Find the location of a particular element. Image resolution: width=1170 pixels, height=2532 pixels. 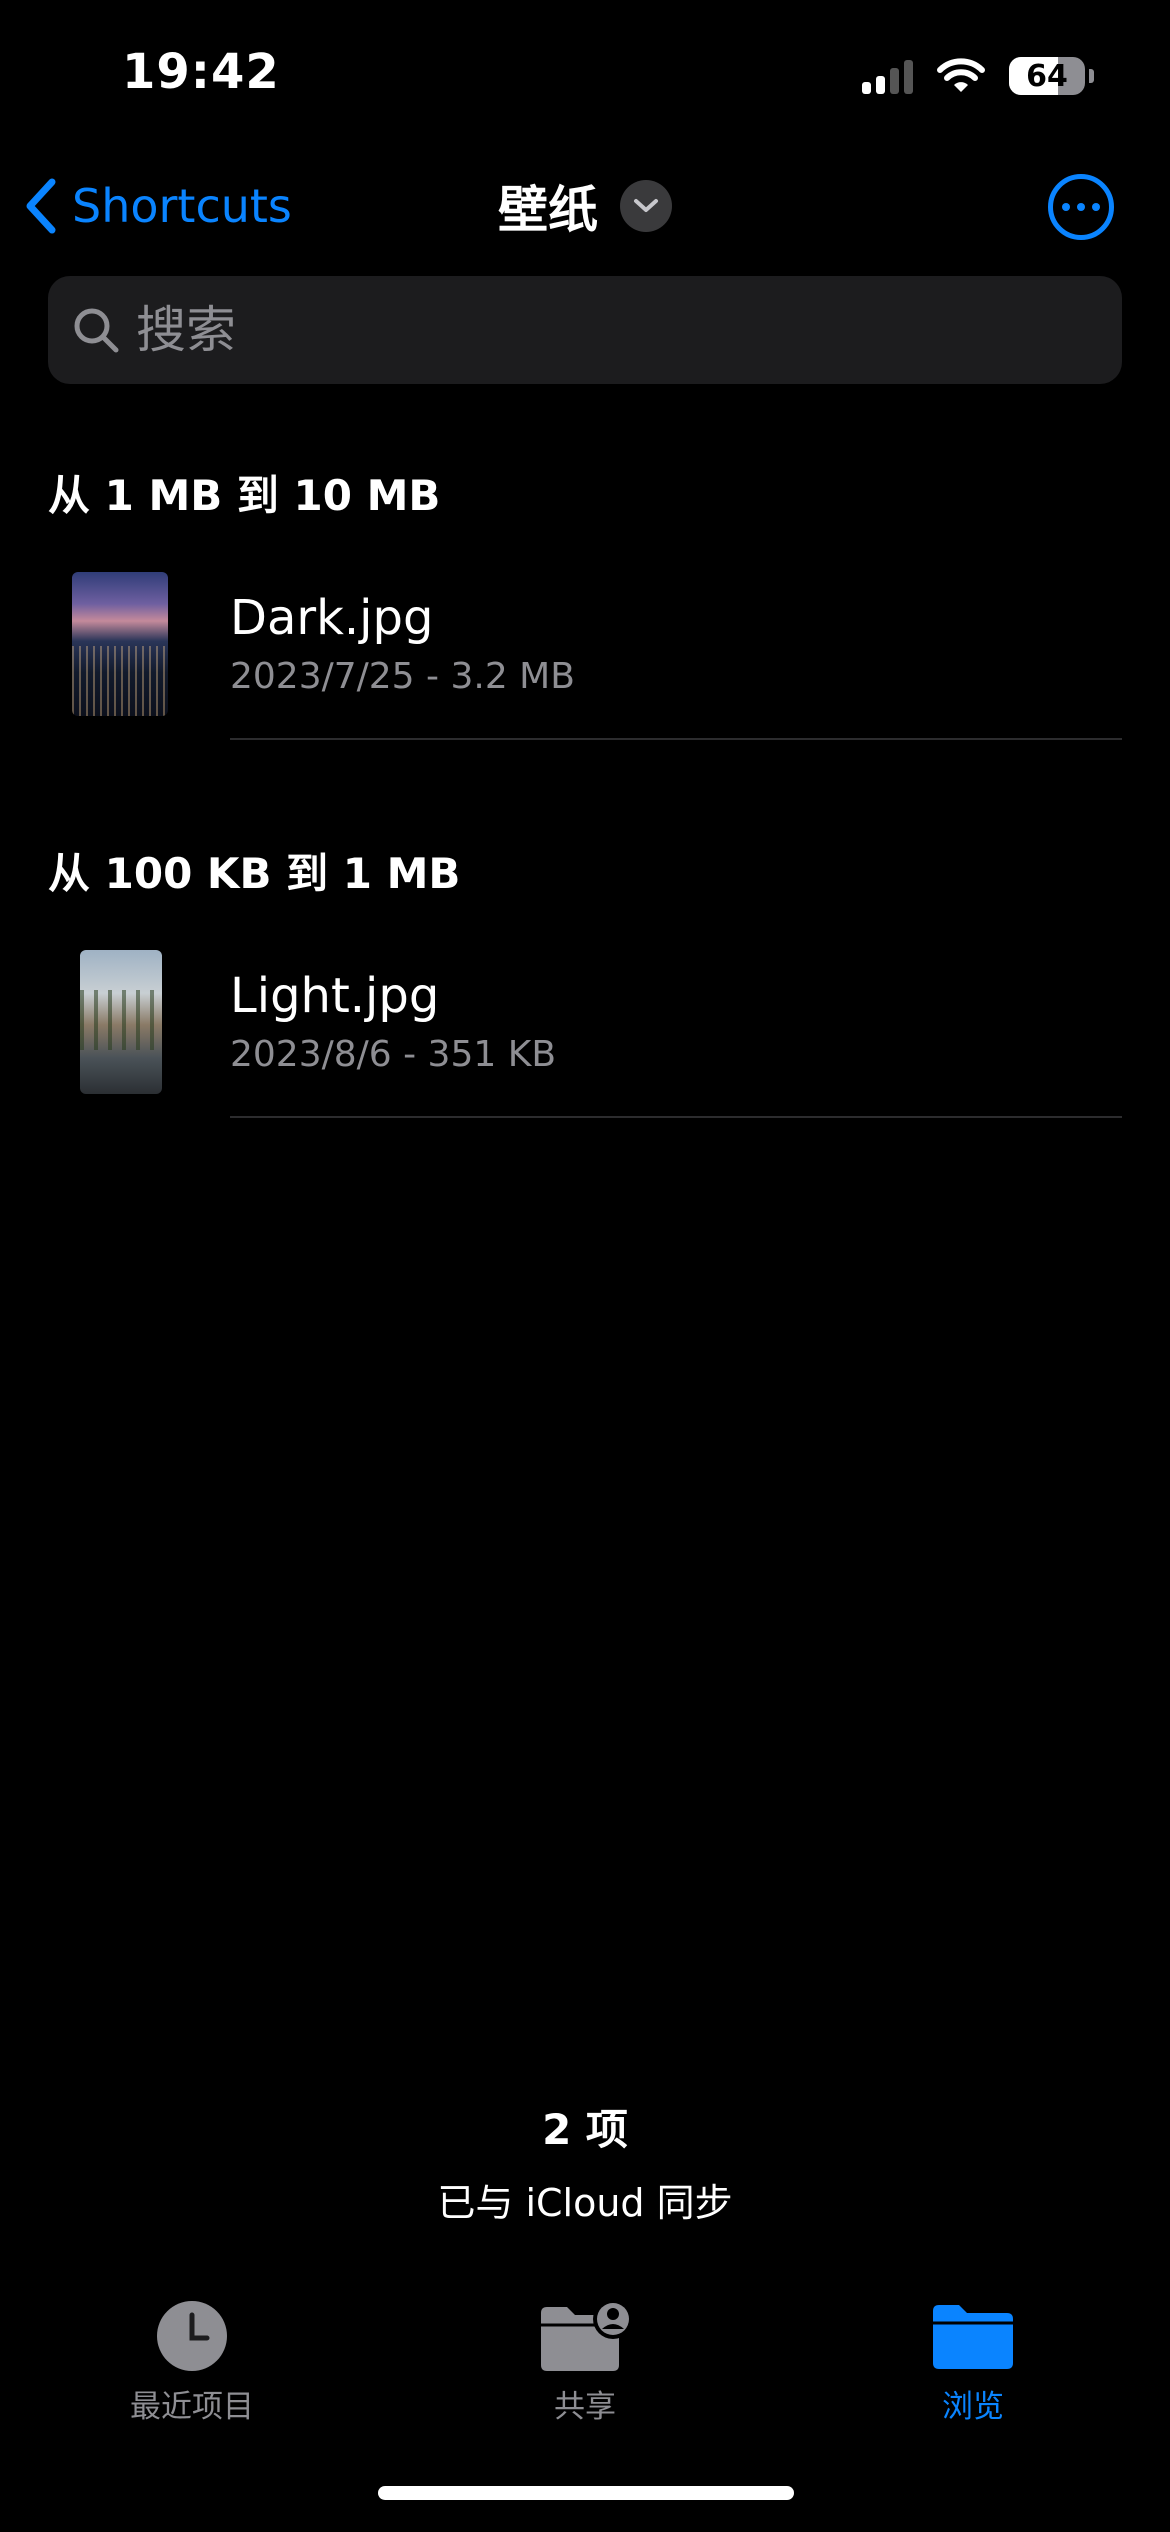

folder-icon is located at coordinates (973, 2336).